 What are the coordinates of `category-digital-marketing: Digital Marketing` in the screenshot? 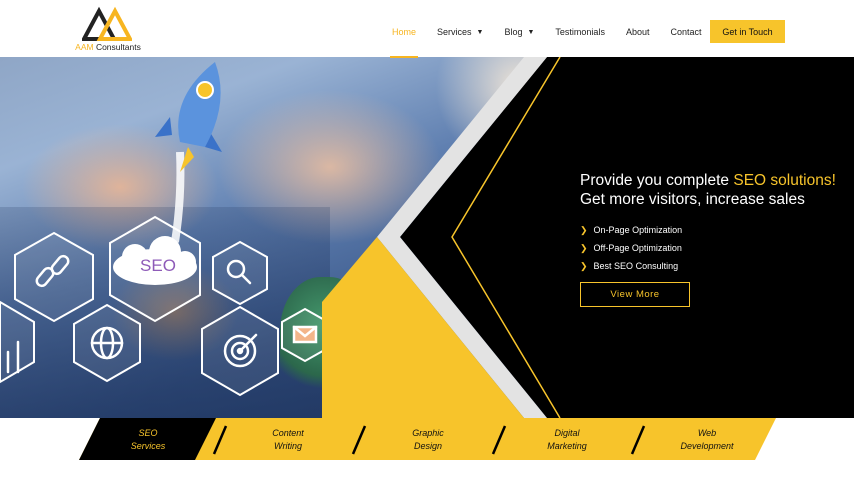 It's located at (567, 440).